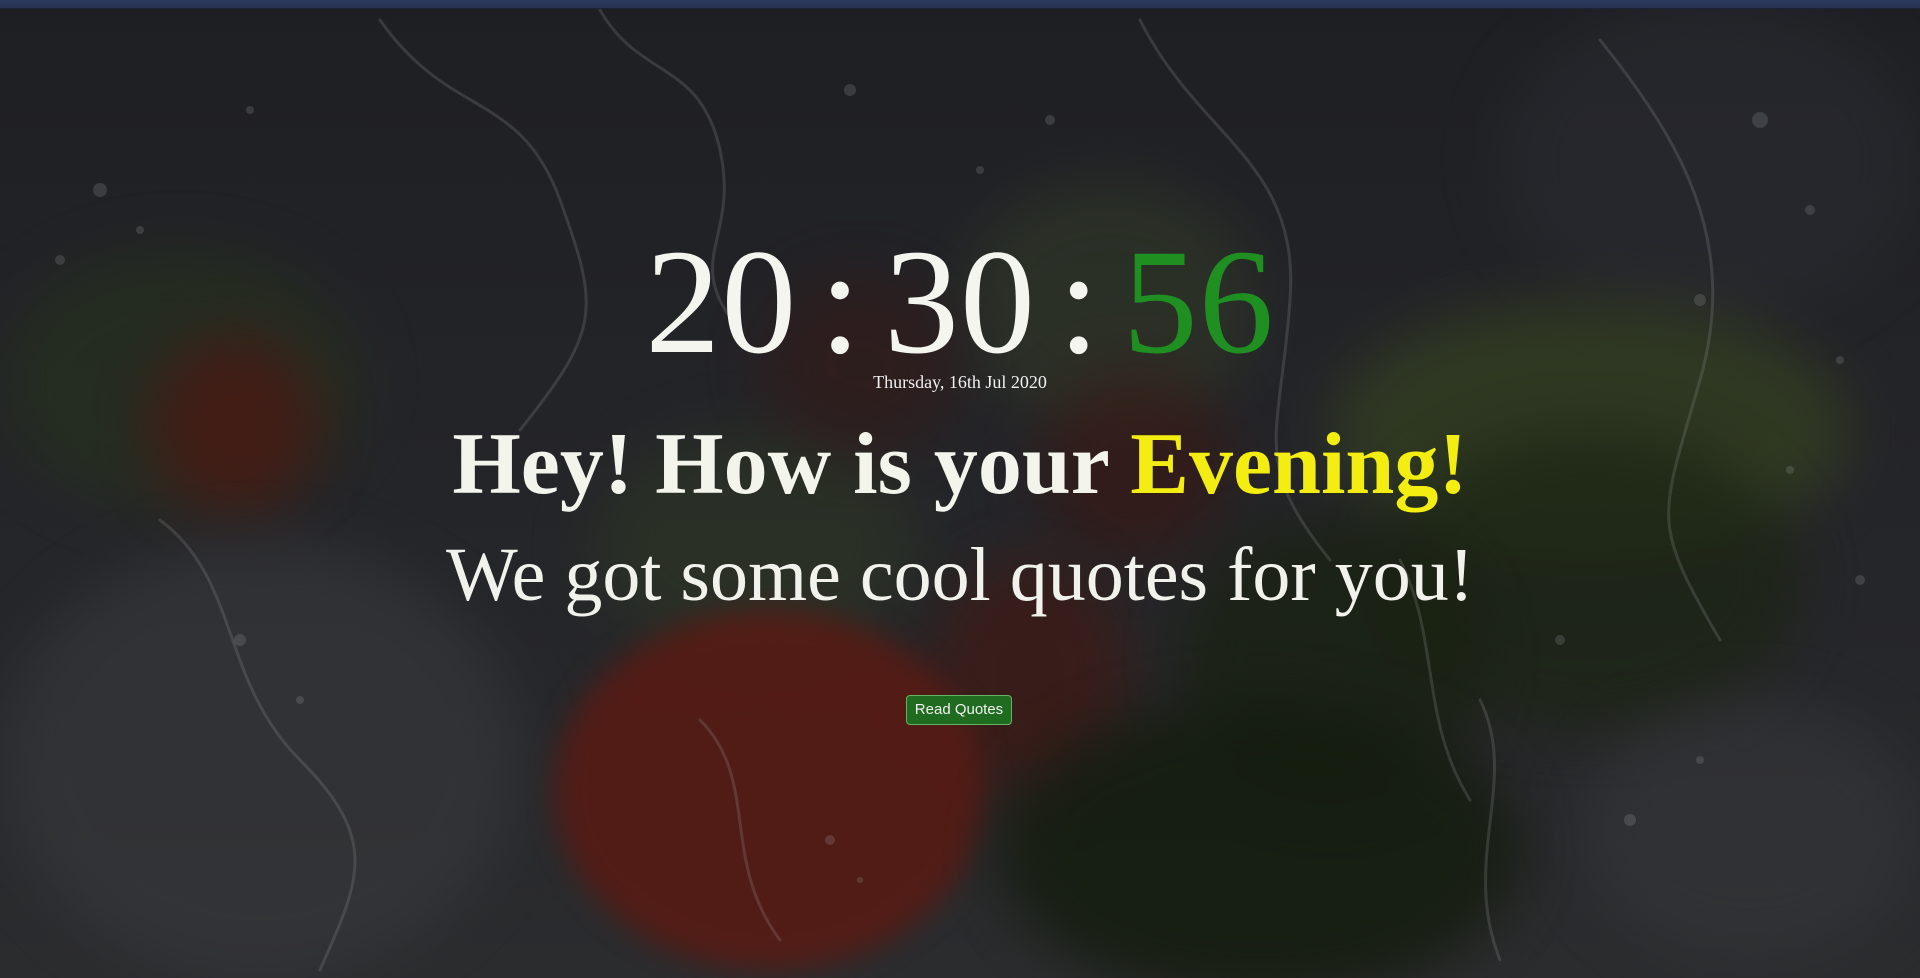 Image resolution: width=1920 pixels, height=978 pixels. I want to click on clock-hours: 20, so click(721, 302).